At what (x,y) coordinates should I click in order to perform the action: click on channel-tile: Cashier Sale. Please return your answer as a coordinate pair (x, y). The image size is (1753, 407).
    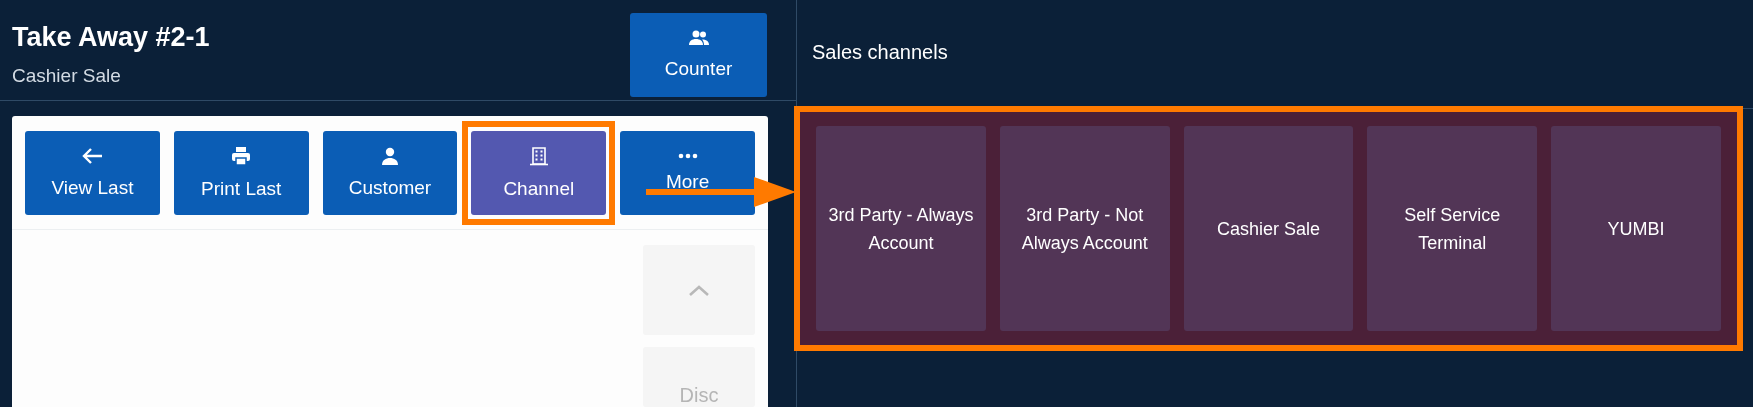
    Looking at the image, I should click on (1268, 228).